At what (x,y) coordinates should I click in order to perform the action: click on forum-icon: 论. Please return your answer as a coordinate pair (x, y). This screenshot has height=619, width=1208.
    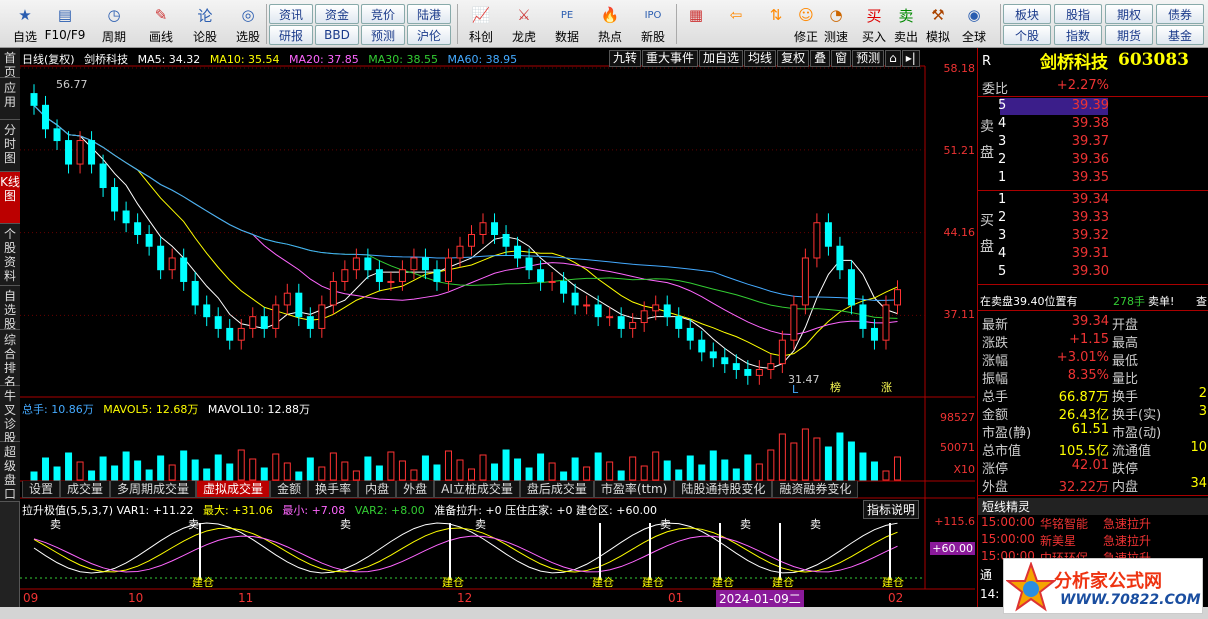
    Looking at the image, I should click on (205, 15).